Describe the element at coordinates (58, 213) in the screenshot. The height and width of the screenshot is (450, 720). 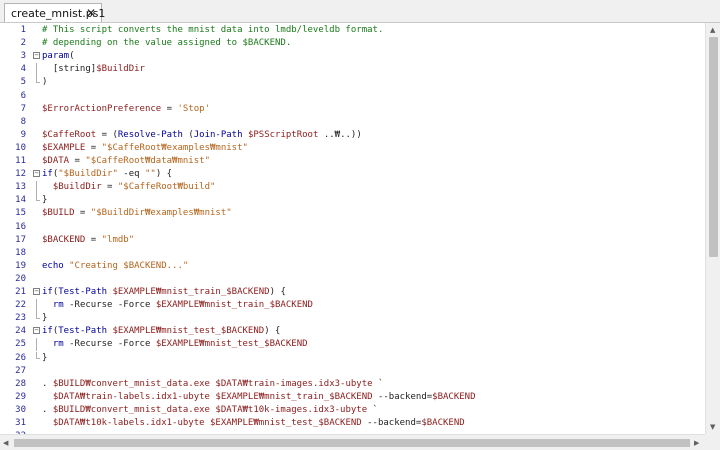
I see `code-token-var: $BUILD` at that location.